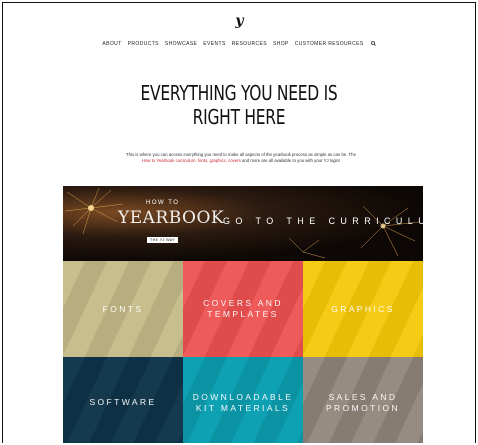 Image resolution: width=478 pixels, height=445 pixels. I want to click on tile-covers-label: COVERS AND TEMPLATES, so click(243, 308).